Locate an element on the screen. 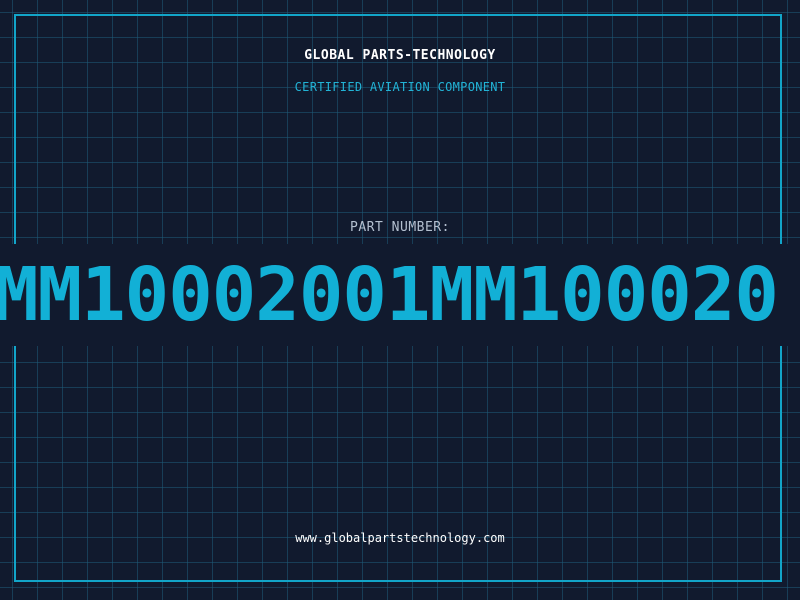 The image size is (800, 600). brand-title: GLOBAL PARTS-TECHNOLOGY is located at coordinates (400, 55).